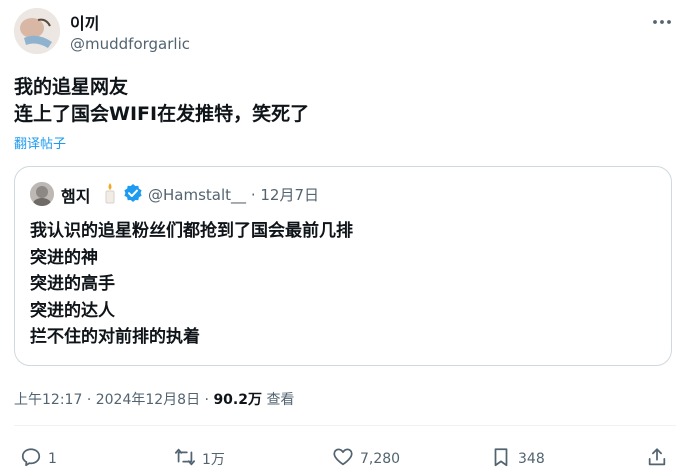 Image resolution: width=690 pixels, height=476 pixels. What do you see at coordinates (42, 194) in the screenshot?
I see `quote-author-avatar` at bounding box center [42, 194].